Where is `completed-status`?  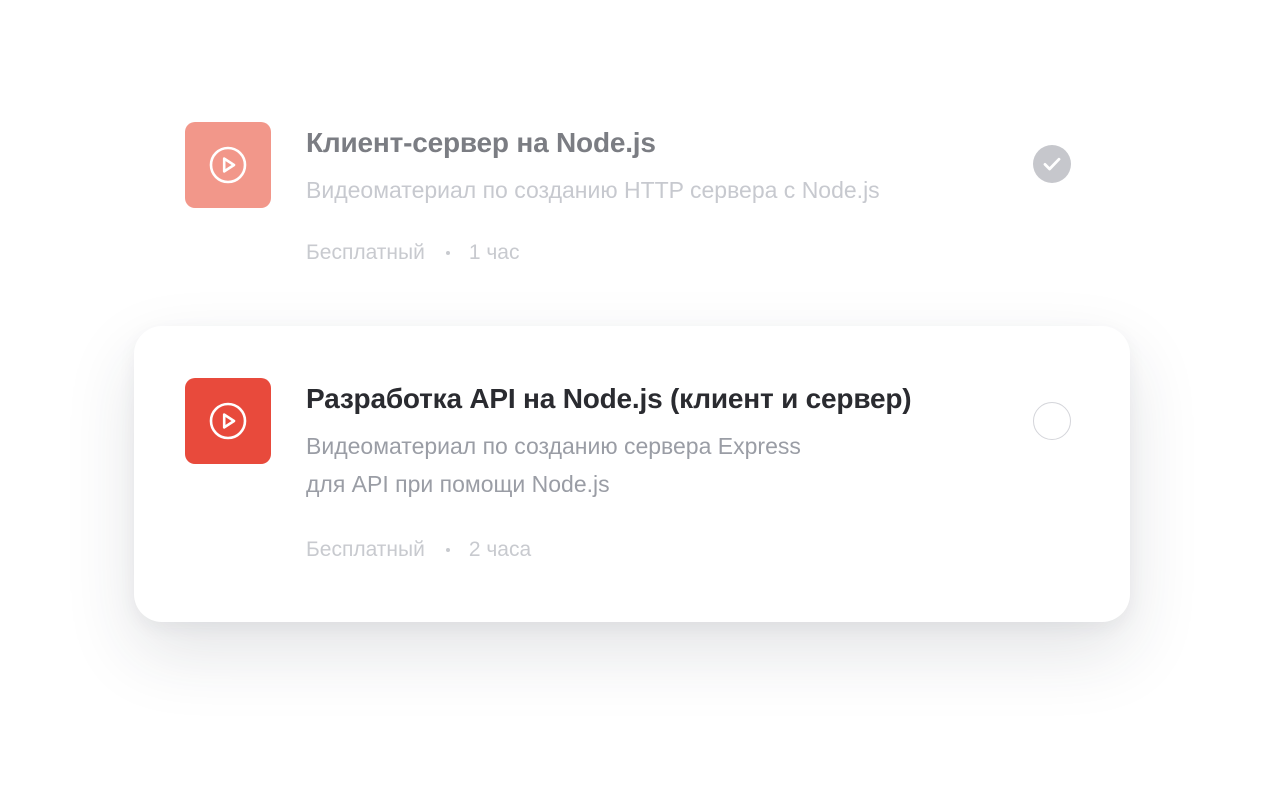
completed-status is located at coordinates (1052, 164).